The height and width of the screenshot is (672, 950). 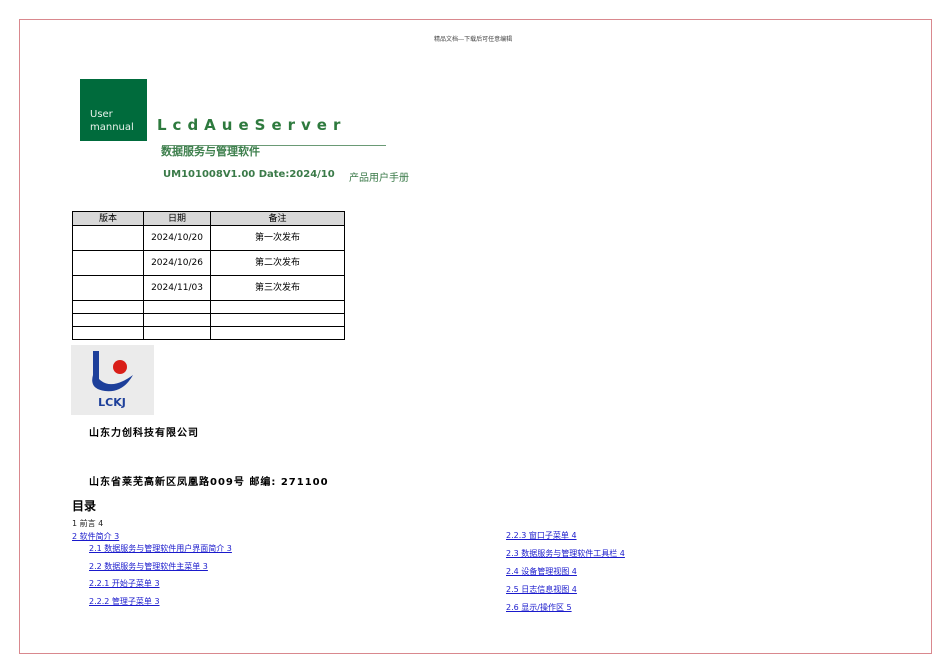 I want to click on cell: 2024/10/26, so click(x=177, y=263).